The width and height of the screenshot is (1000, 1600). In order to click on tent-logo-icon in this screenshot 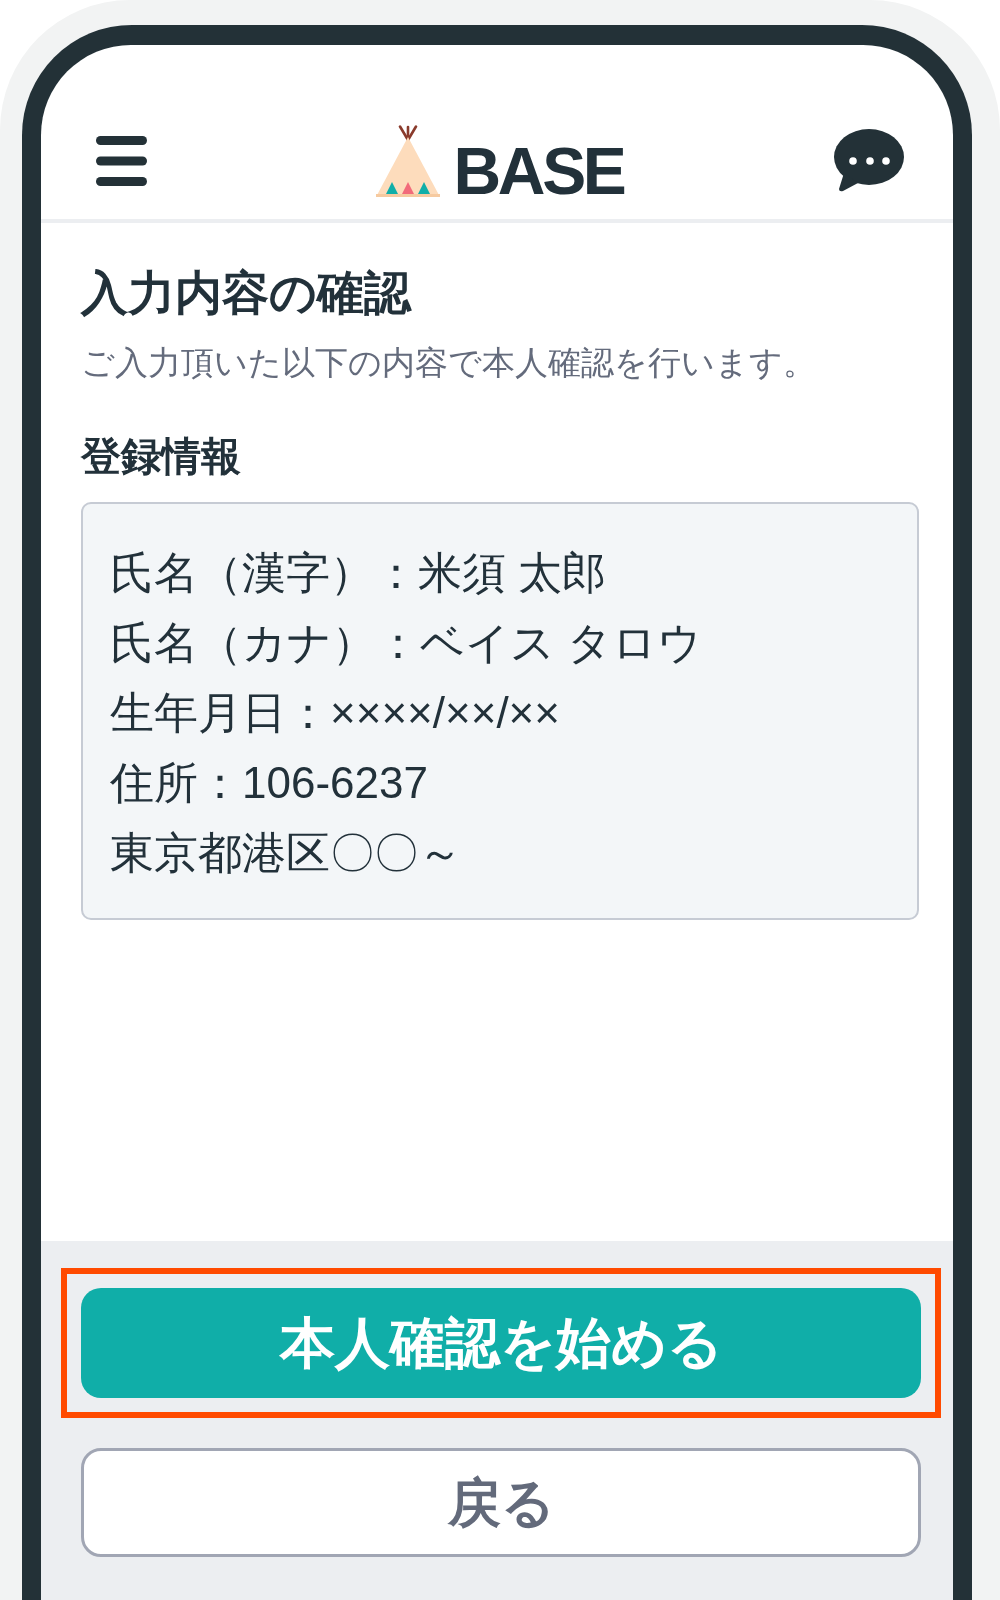, I will do `click(408, 161)`.